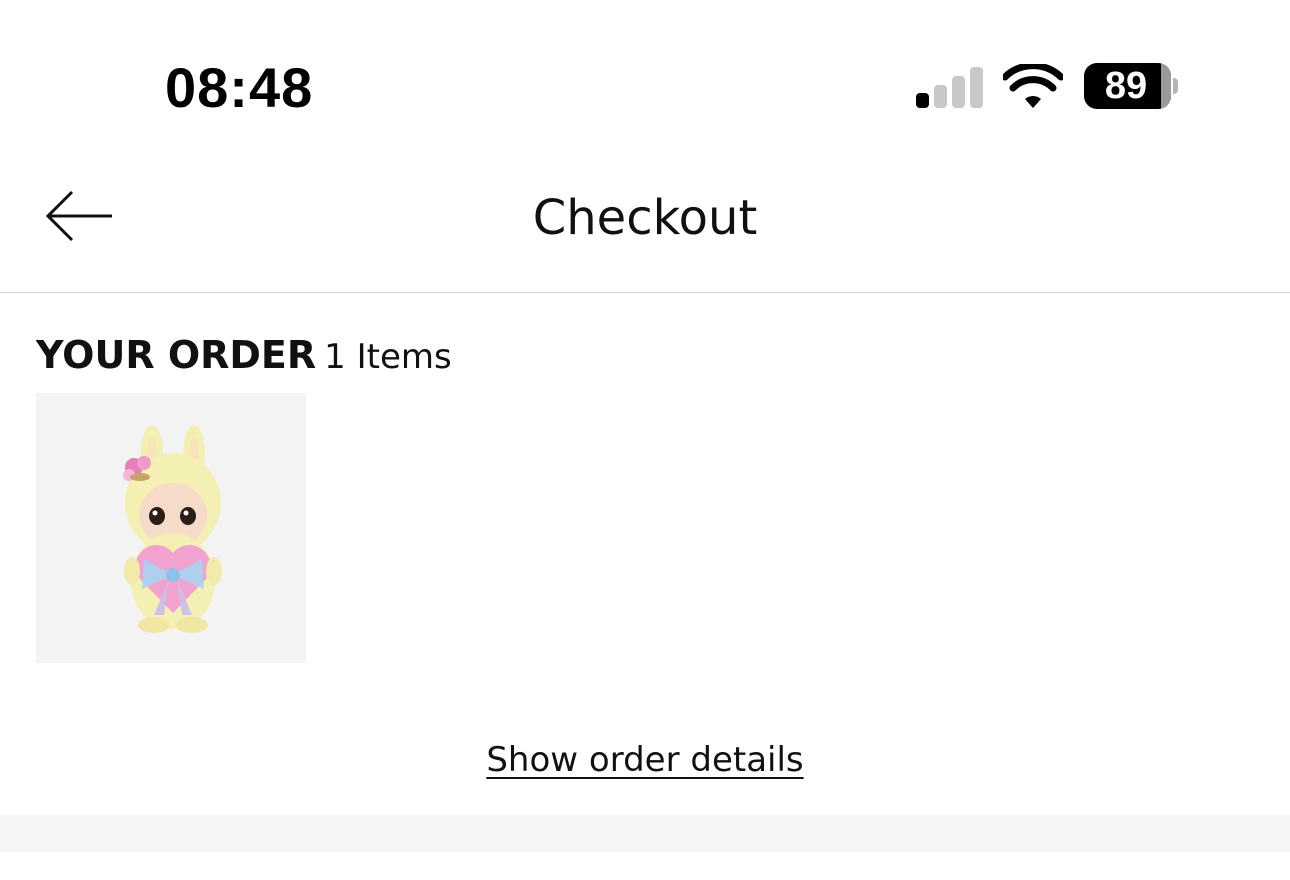  I want to click on order-title: YOUR ORDER, so click(176, 355).